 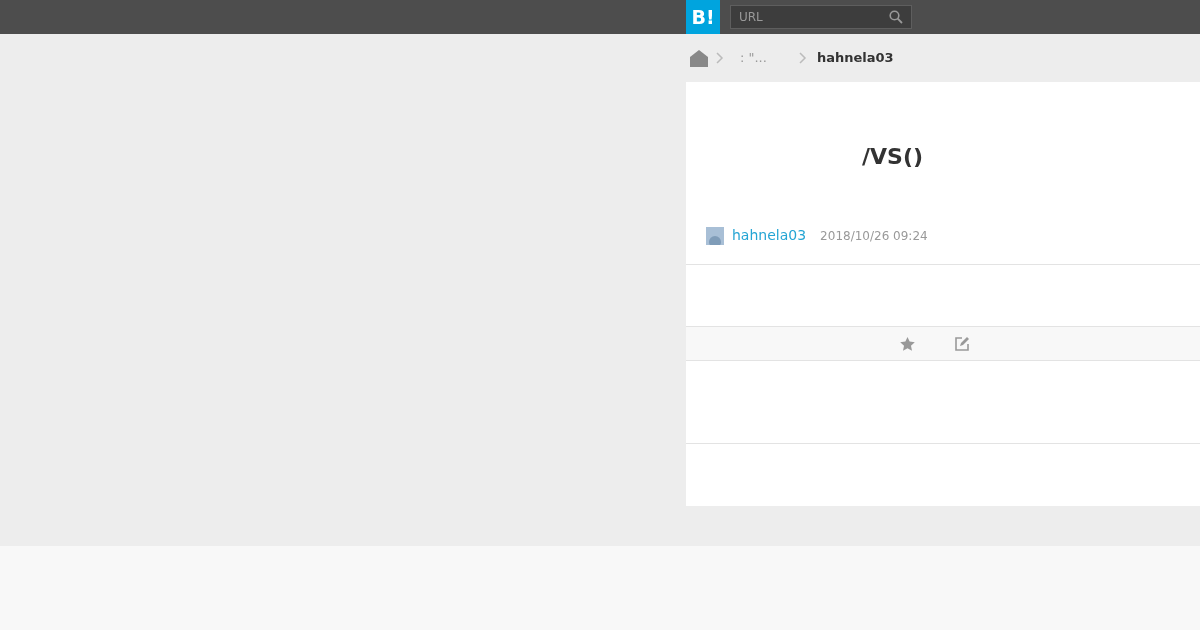 What do you see at coordinates (896, 17) in the screenshot?
I see `search-icon` at bounding box center [896, 17].